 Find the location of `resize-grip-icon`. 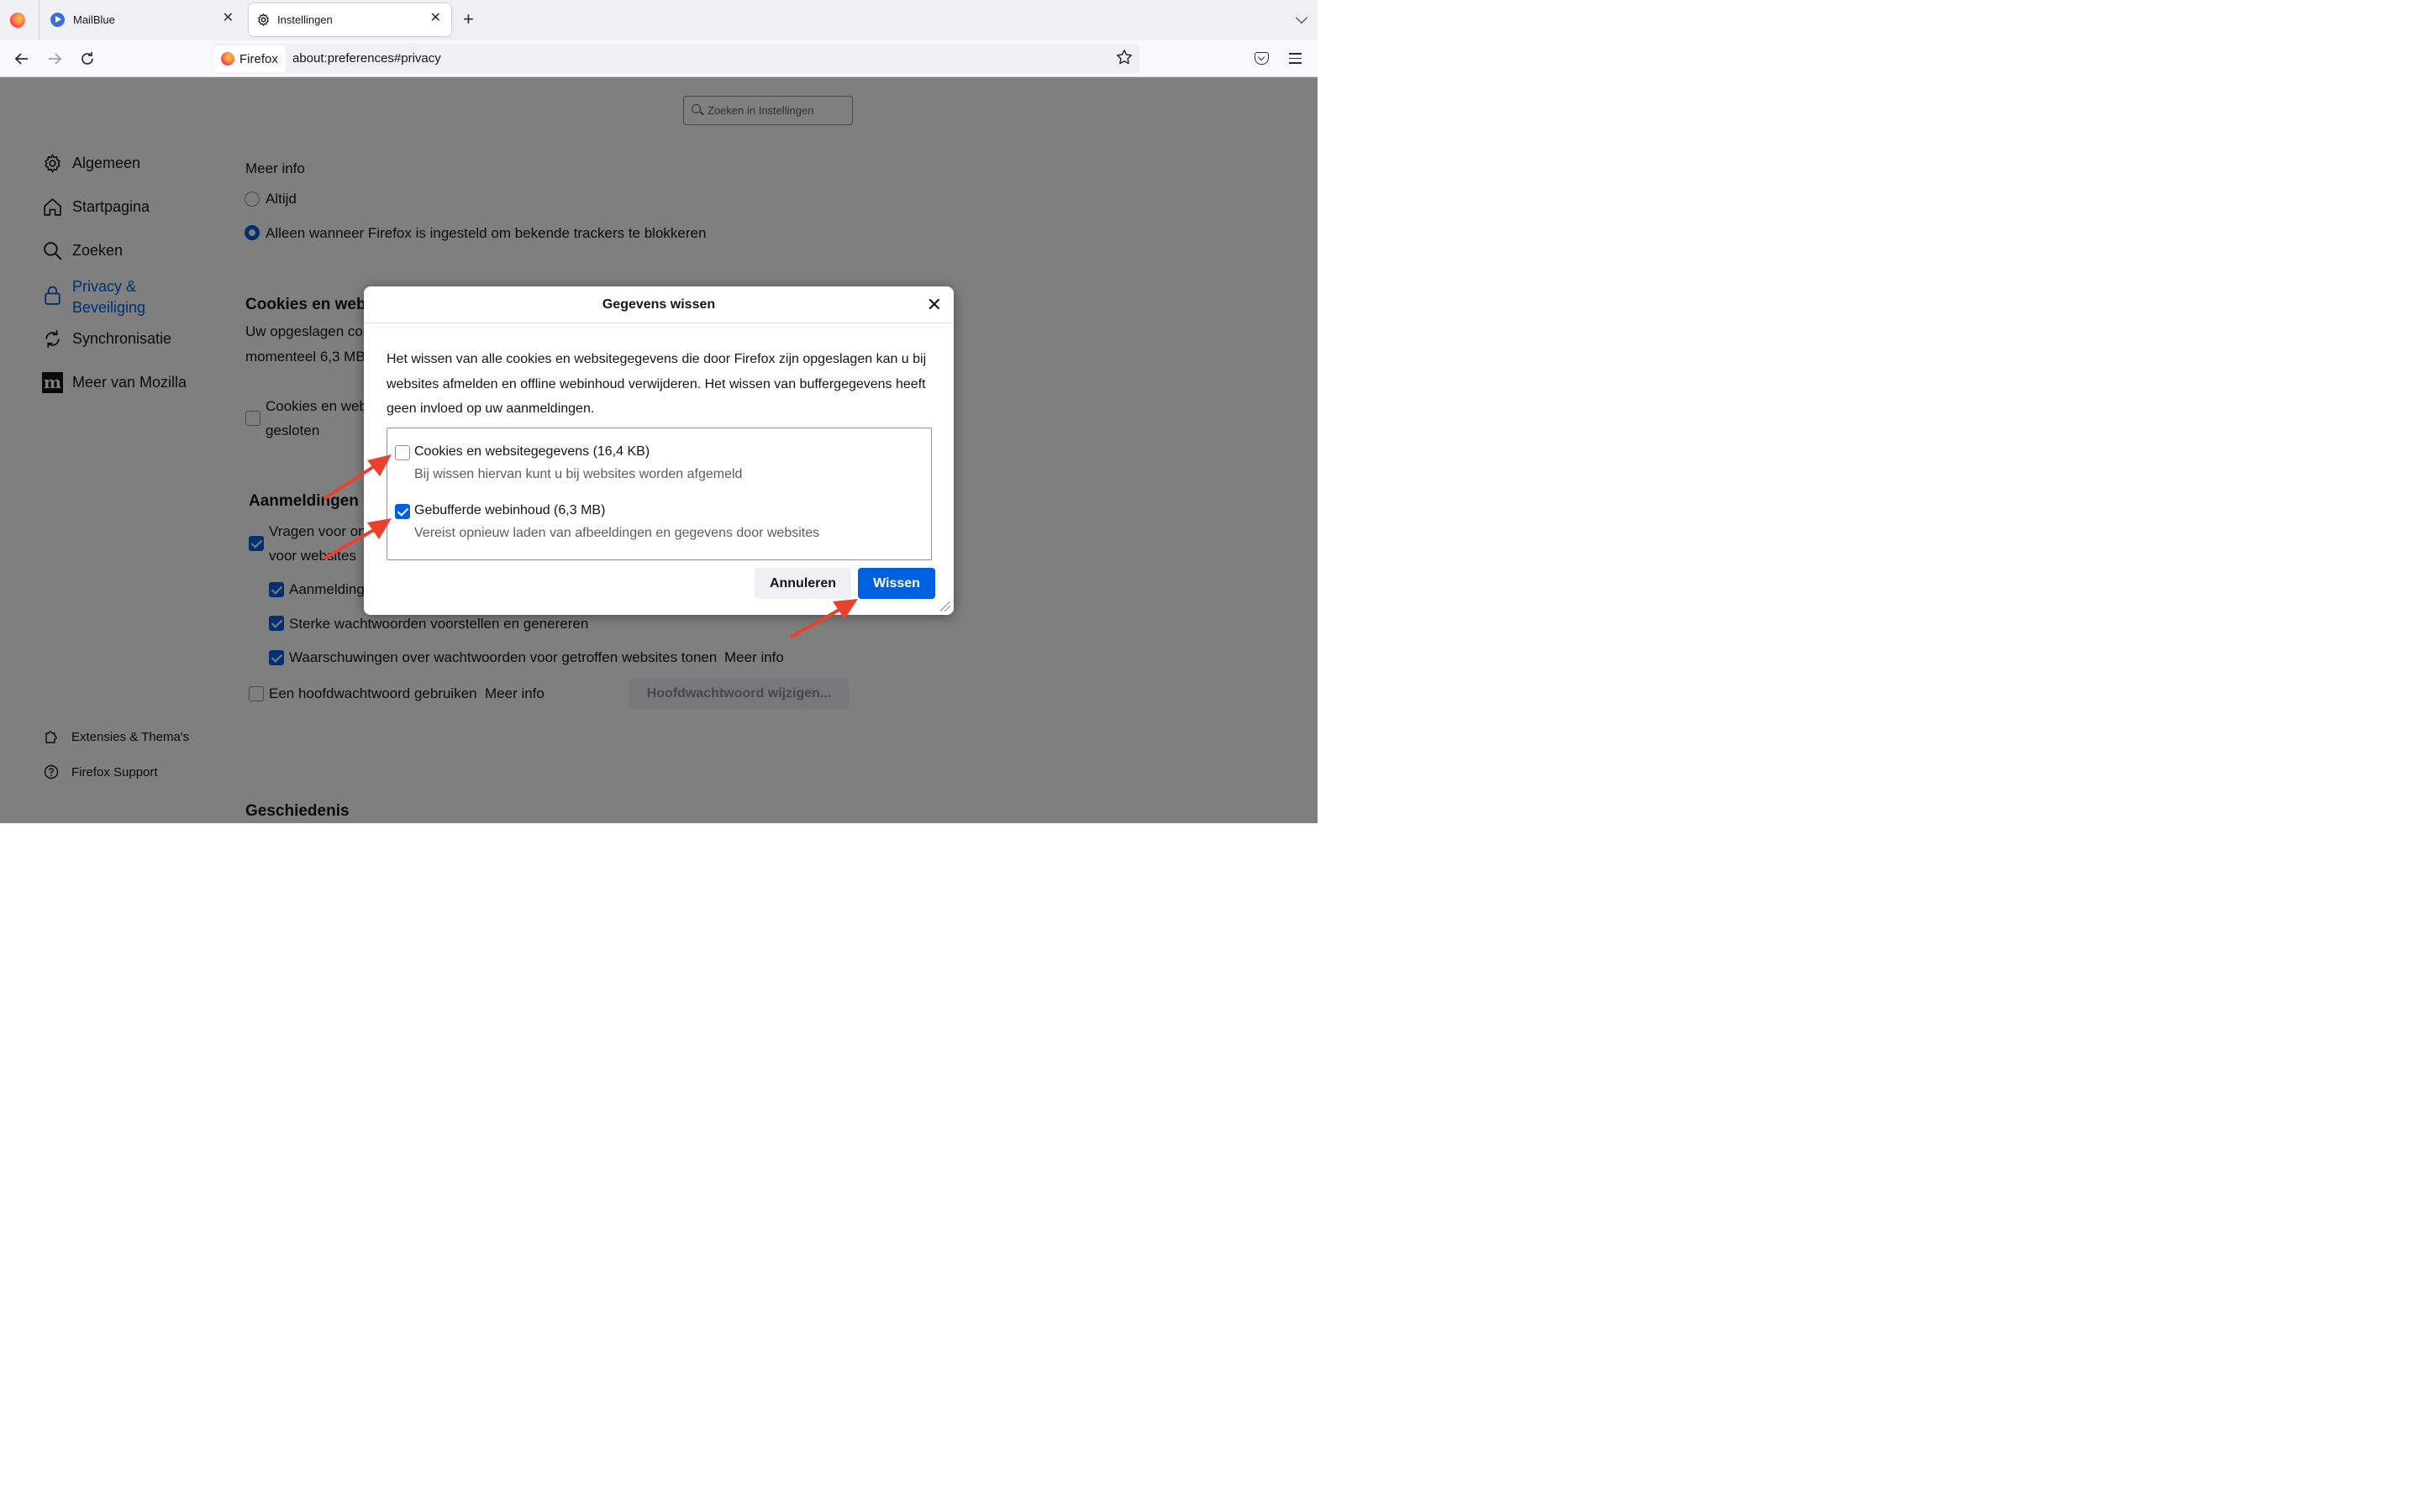

resize-grip-icon is located at coordinates (945, 606).